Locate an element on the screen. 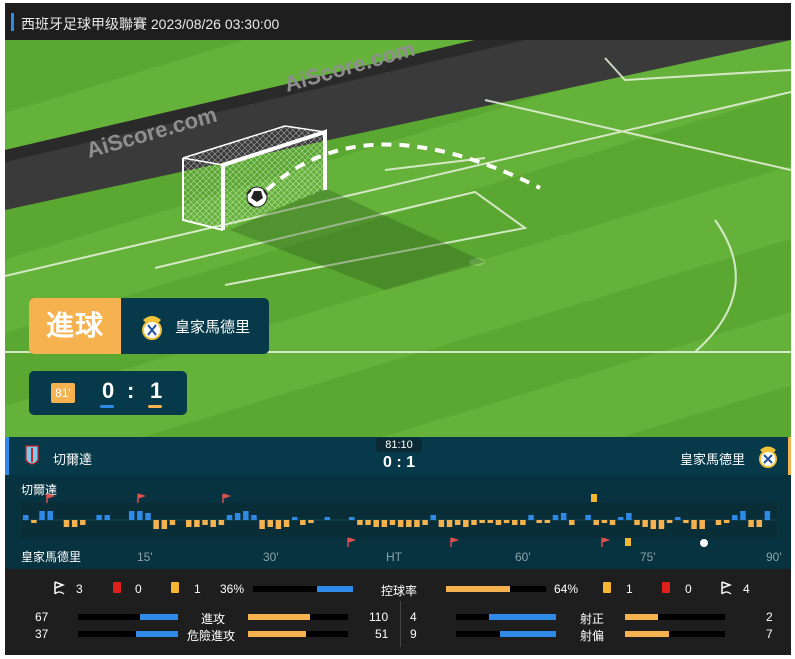 Image resolution: width=795 pixels, height=659 pixels. shots-off-home: 9 is located at coordinates (413, 634).